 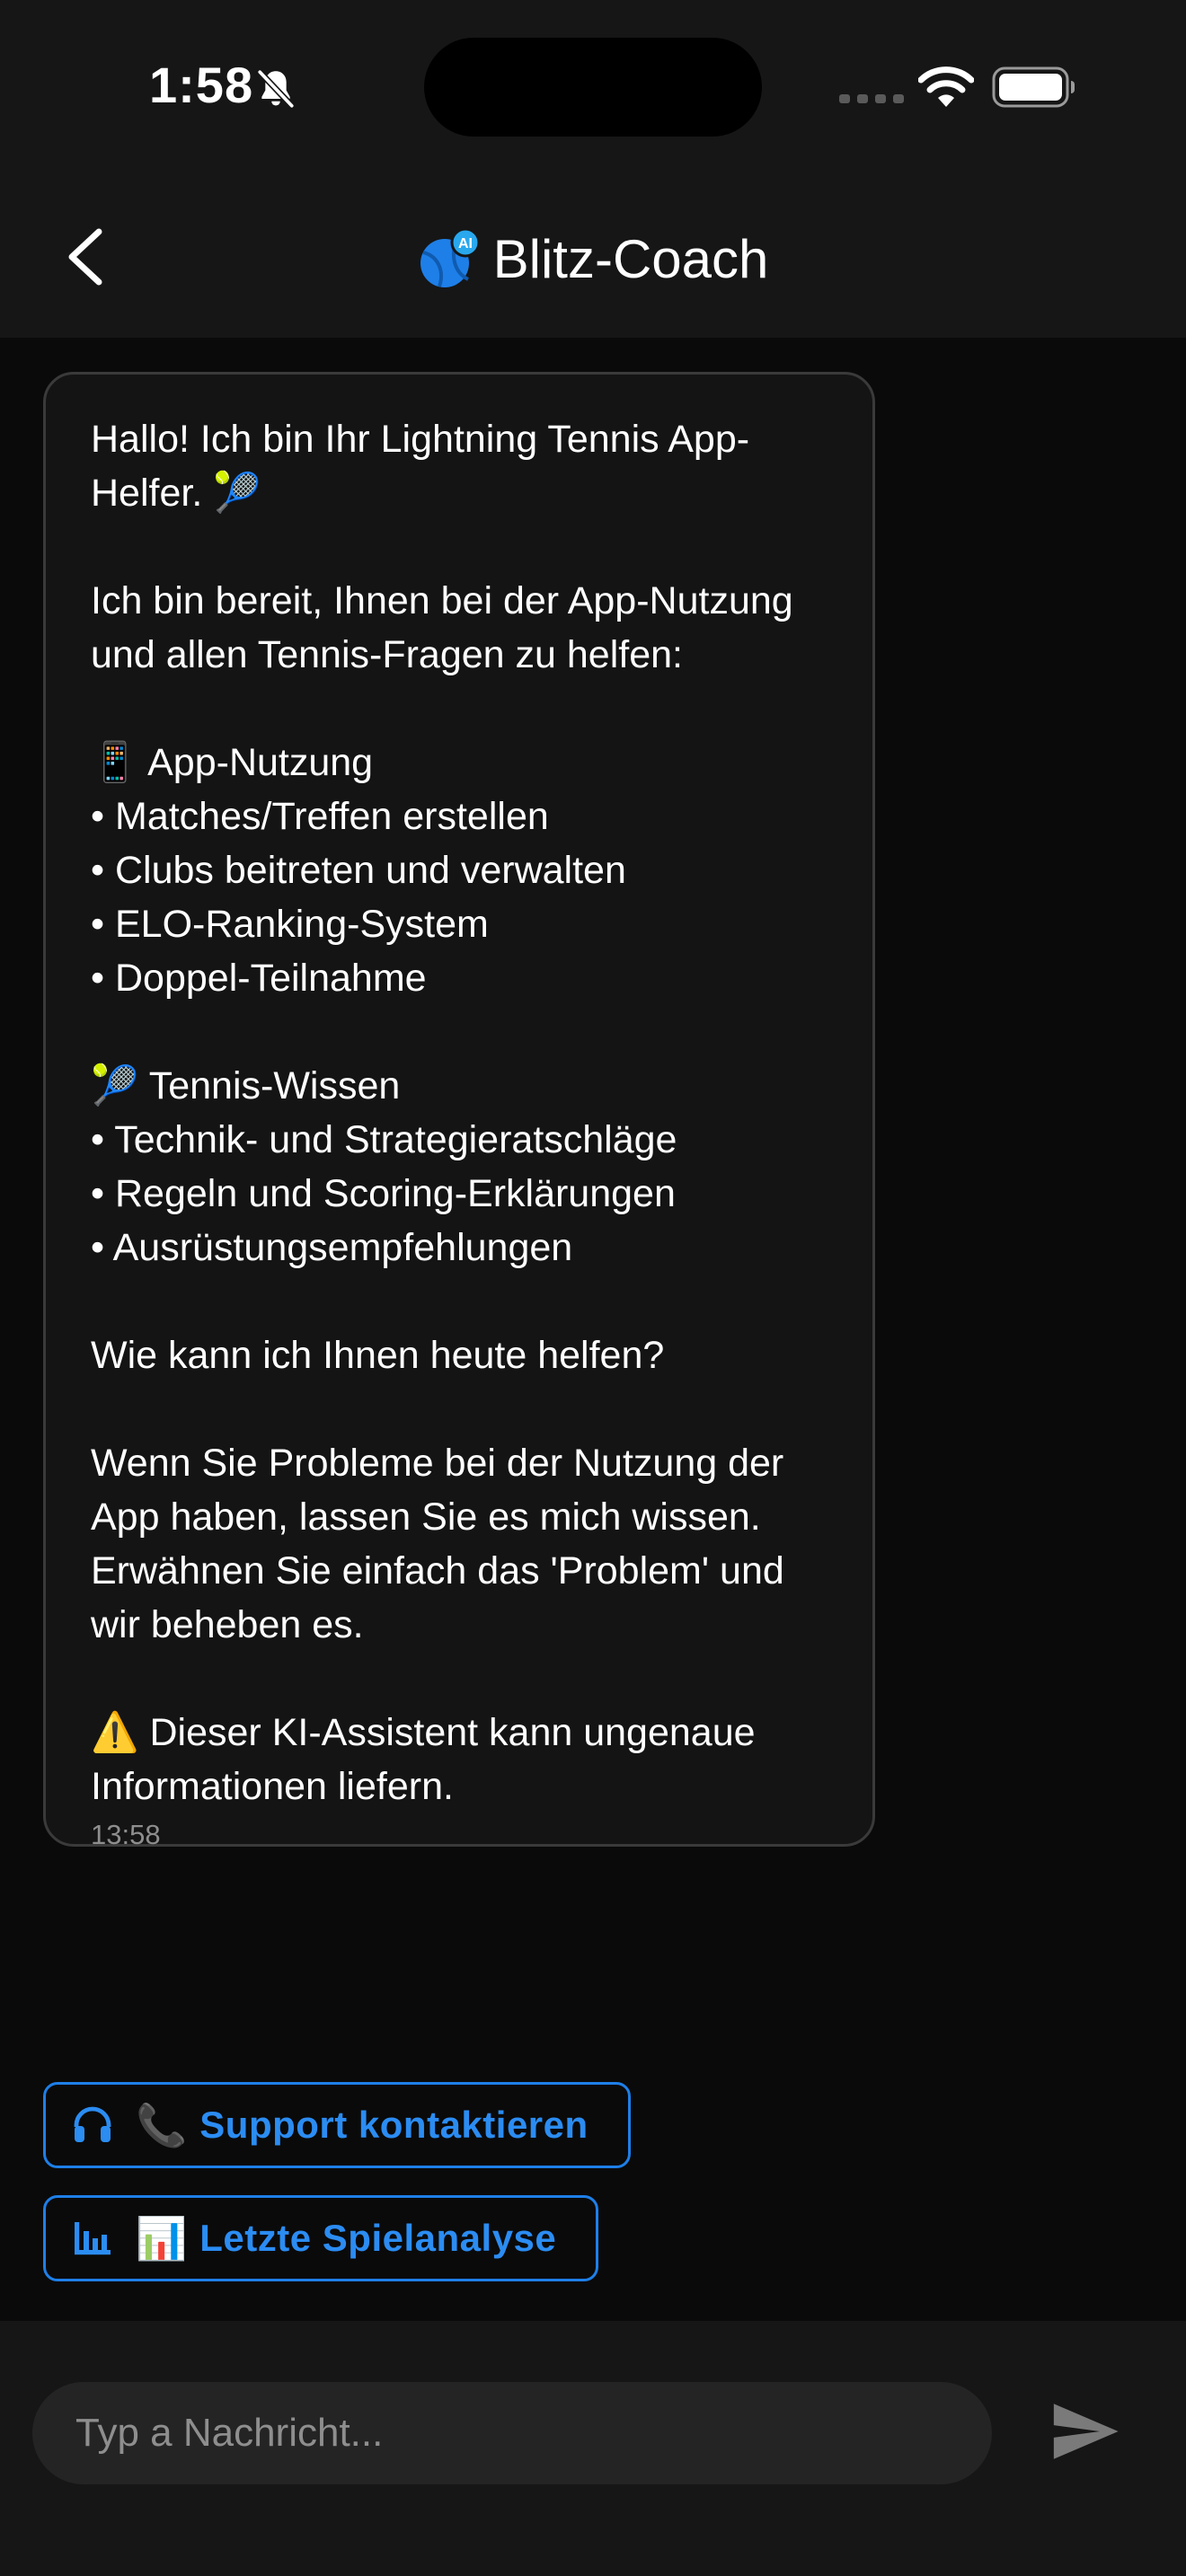 I want to click on message-input-bar, so click(x=593, y=2448).